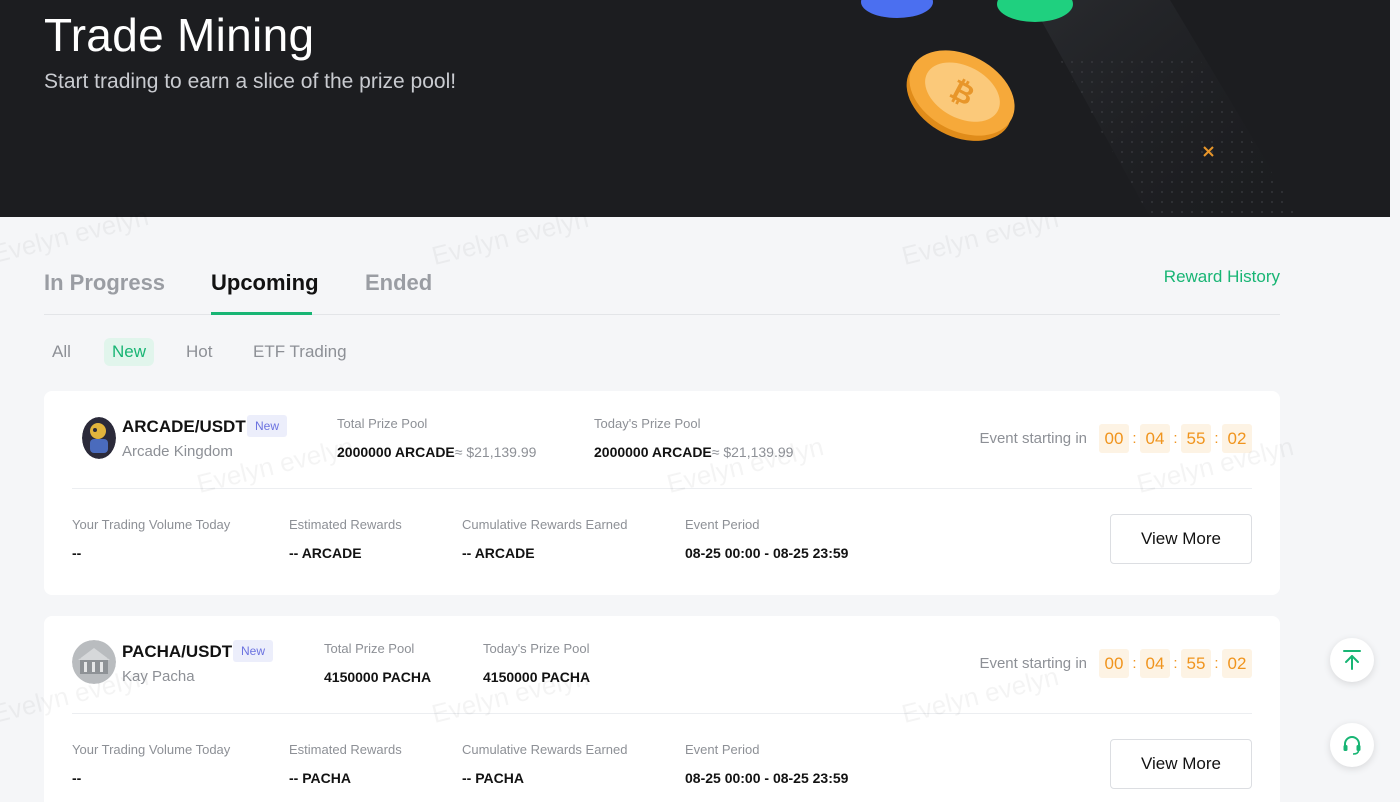 This screenshot has width=1400, height=802. What do you see at coordinates (398, 283) in the screenshot?
I see `tab-ended: Ended` at bounding box center [398, 283].